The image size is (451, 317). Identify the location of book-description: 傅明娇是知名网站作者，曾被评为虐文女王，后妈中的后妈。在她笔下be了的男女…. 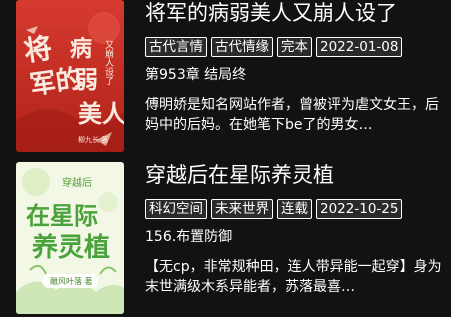
(292, 115).